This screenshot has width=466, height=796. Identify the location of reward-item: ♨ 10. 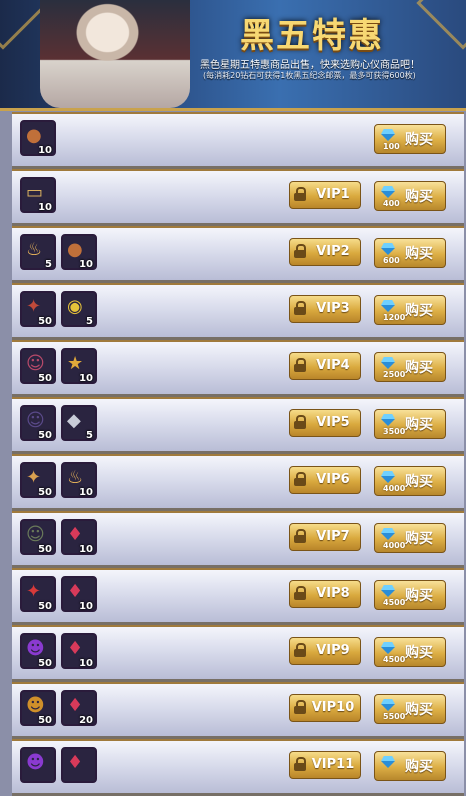
(79, 480).